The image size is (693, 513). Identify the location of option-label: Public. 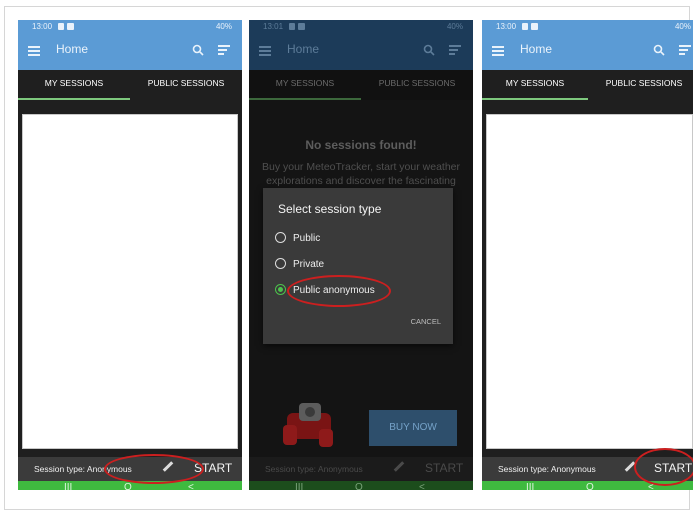
(307, 238).